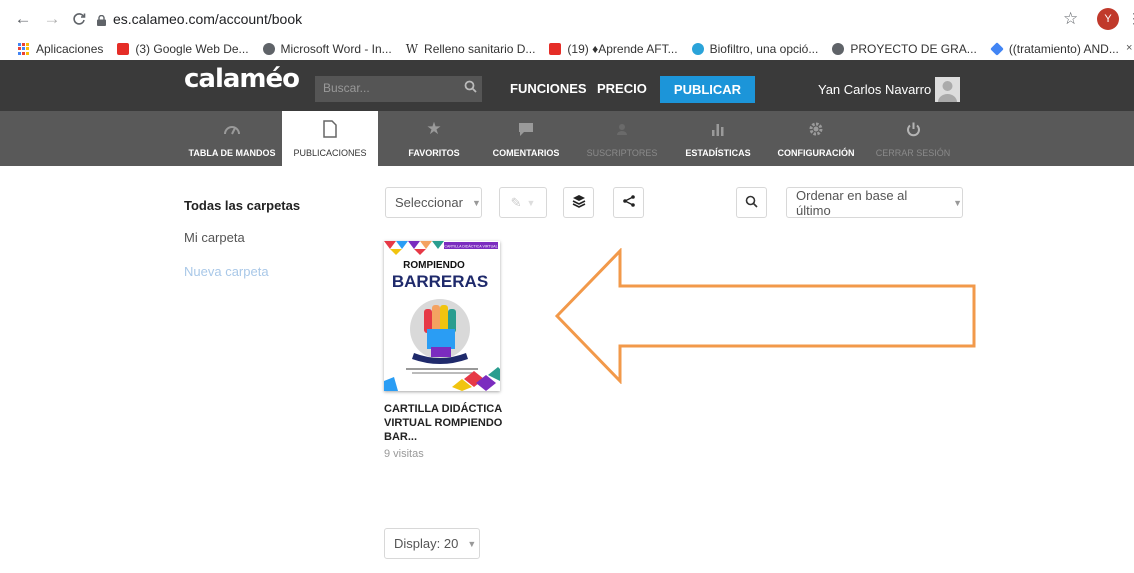 The width and height of the screenshot is (1134, 573). What do you see at coordinates (765, 316) in the screenshot?
I see `annotation-arrow` at bounding box center [765, 316].